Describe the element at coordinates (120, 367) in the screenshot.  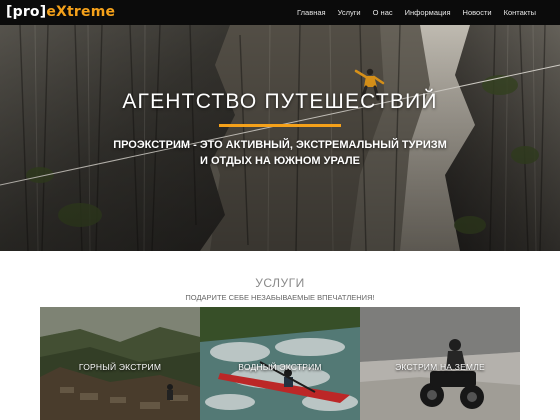
I see `service-card-label: ГОРНЫЙ ЭКСТРИМ` at that location.